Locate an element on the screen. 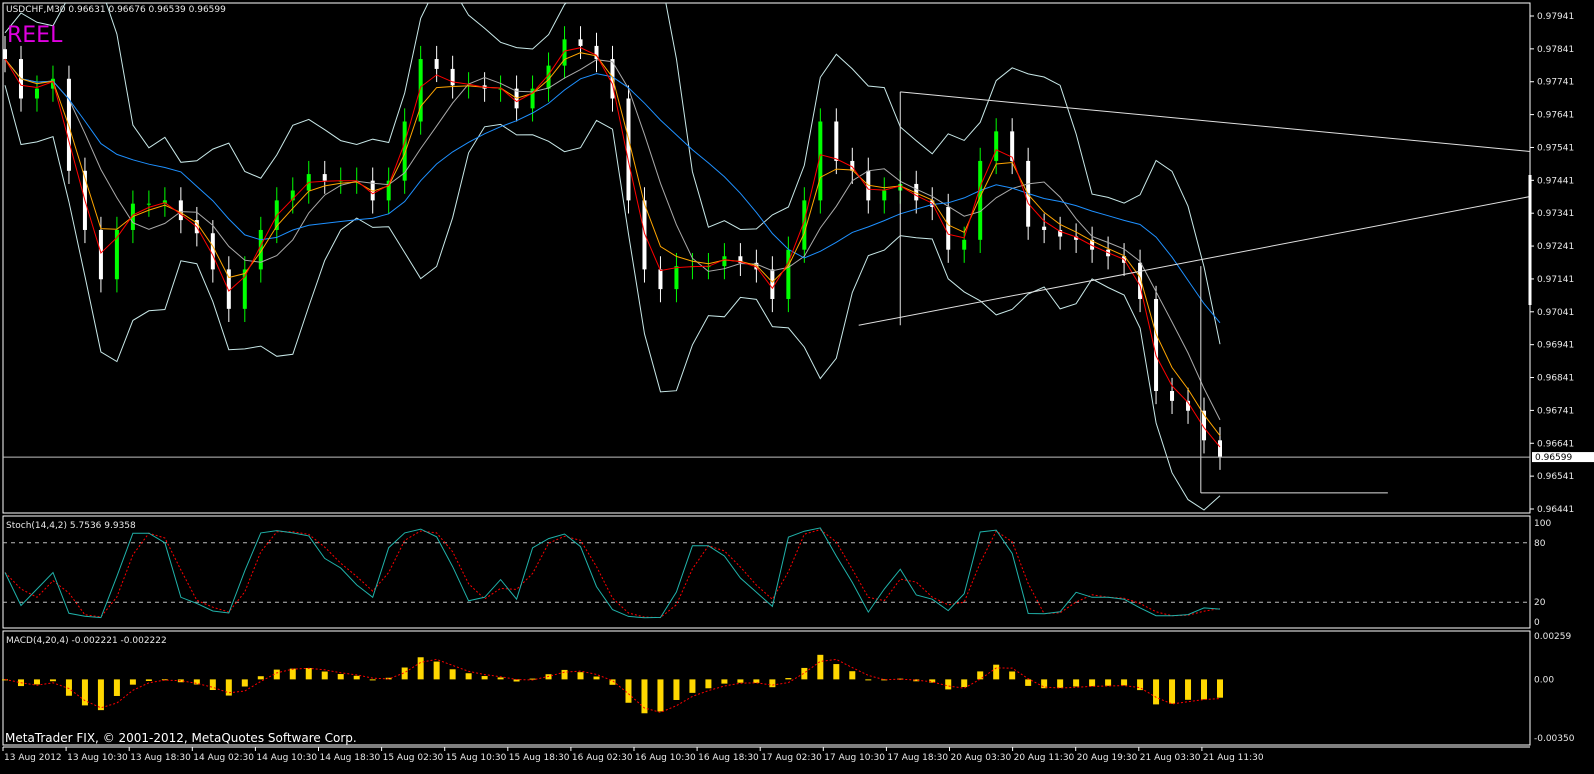  macd-y-label: -0.00350 is located at coordinates (1554, 739).